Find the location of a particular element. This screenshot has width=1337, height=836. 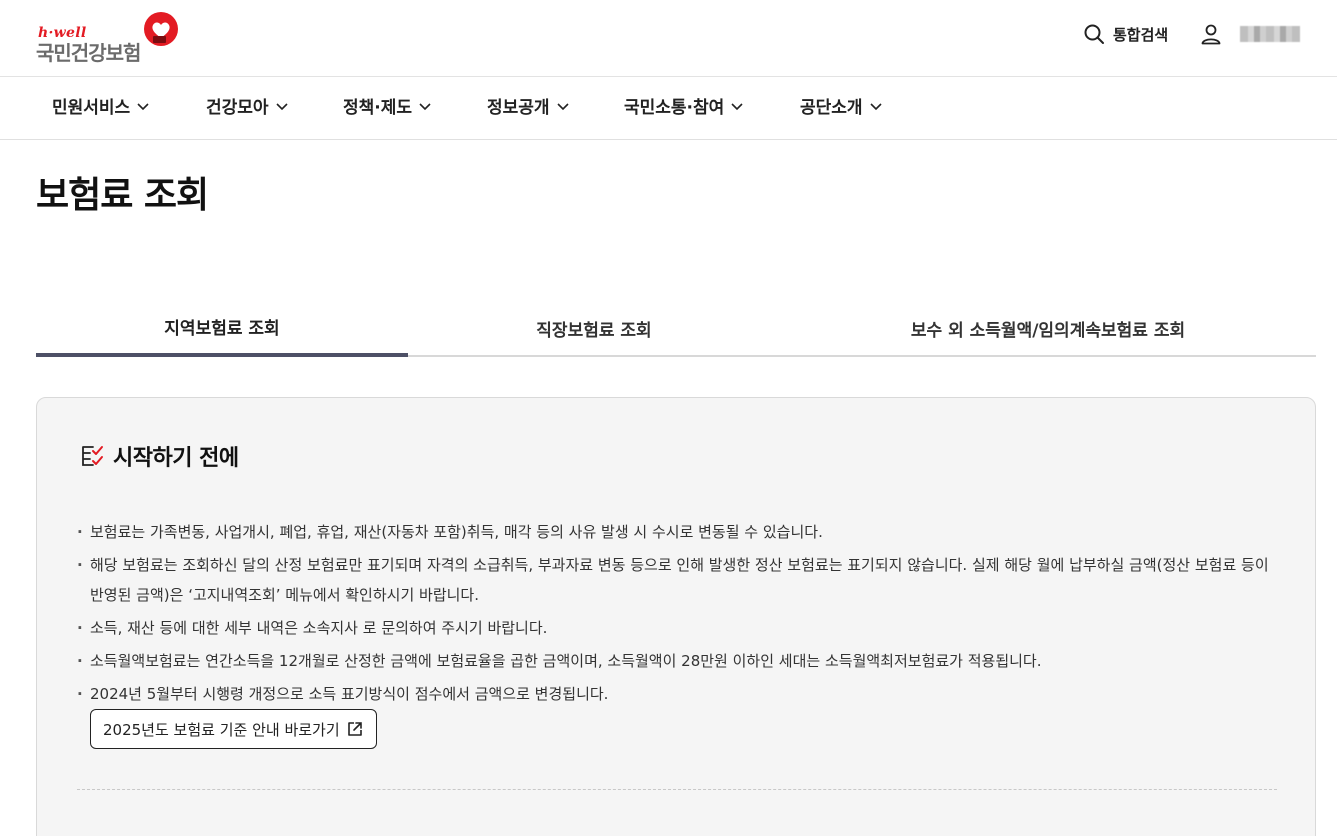

nav-health-moa: 건강모아 is located at coordinates (247, 105).